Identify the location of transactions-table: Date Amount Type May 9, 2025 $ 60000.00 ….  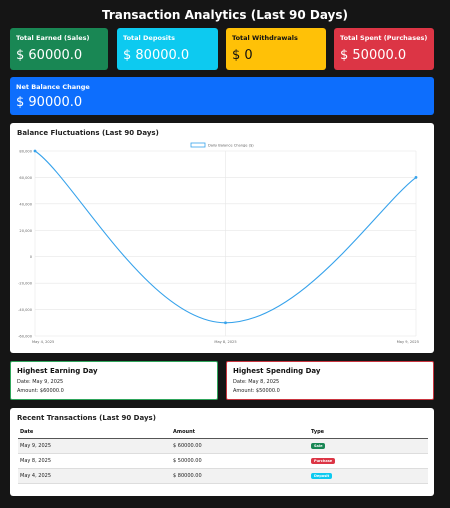
(223, 455).